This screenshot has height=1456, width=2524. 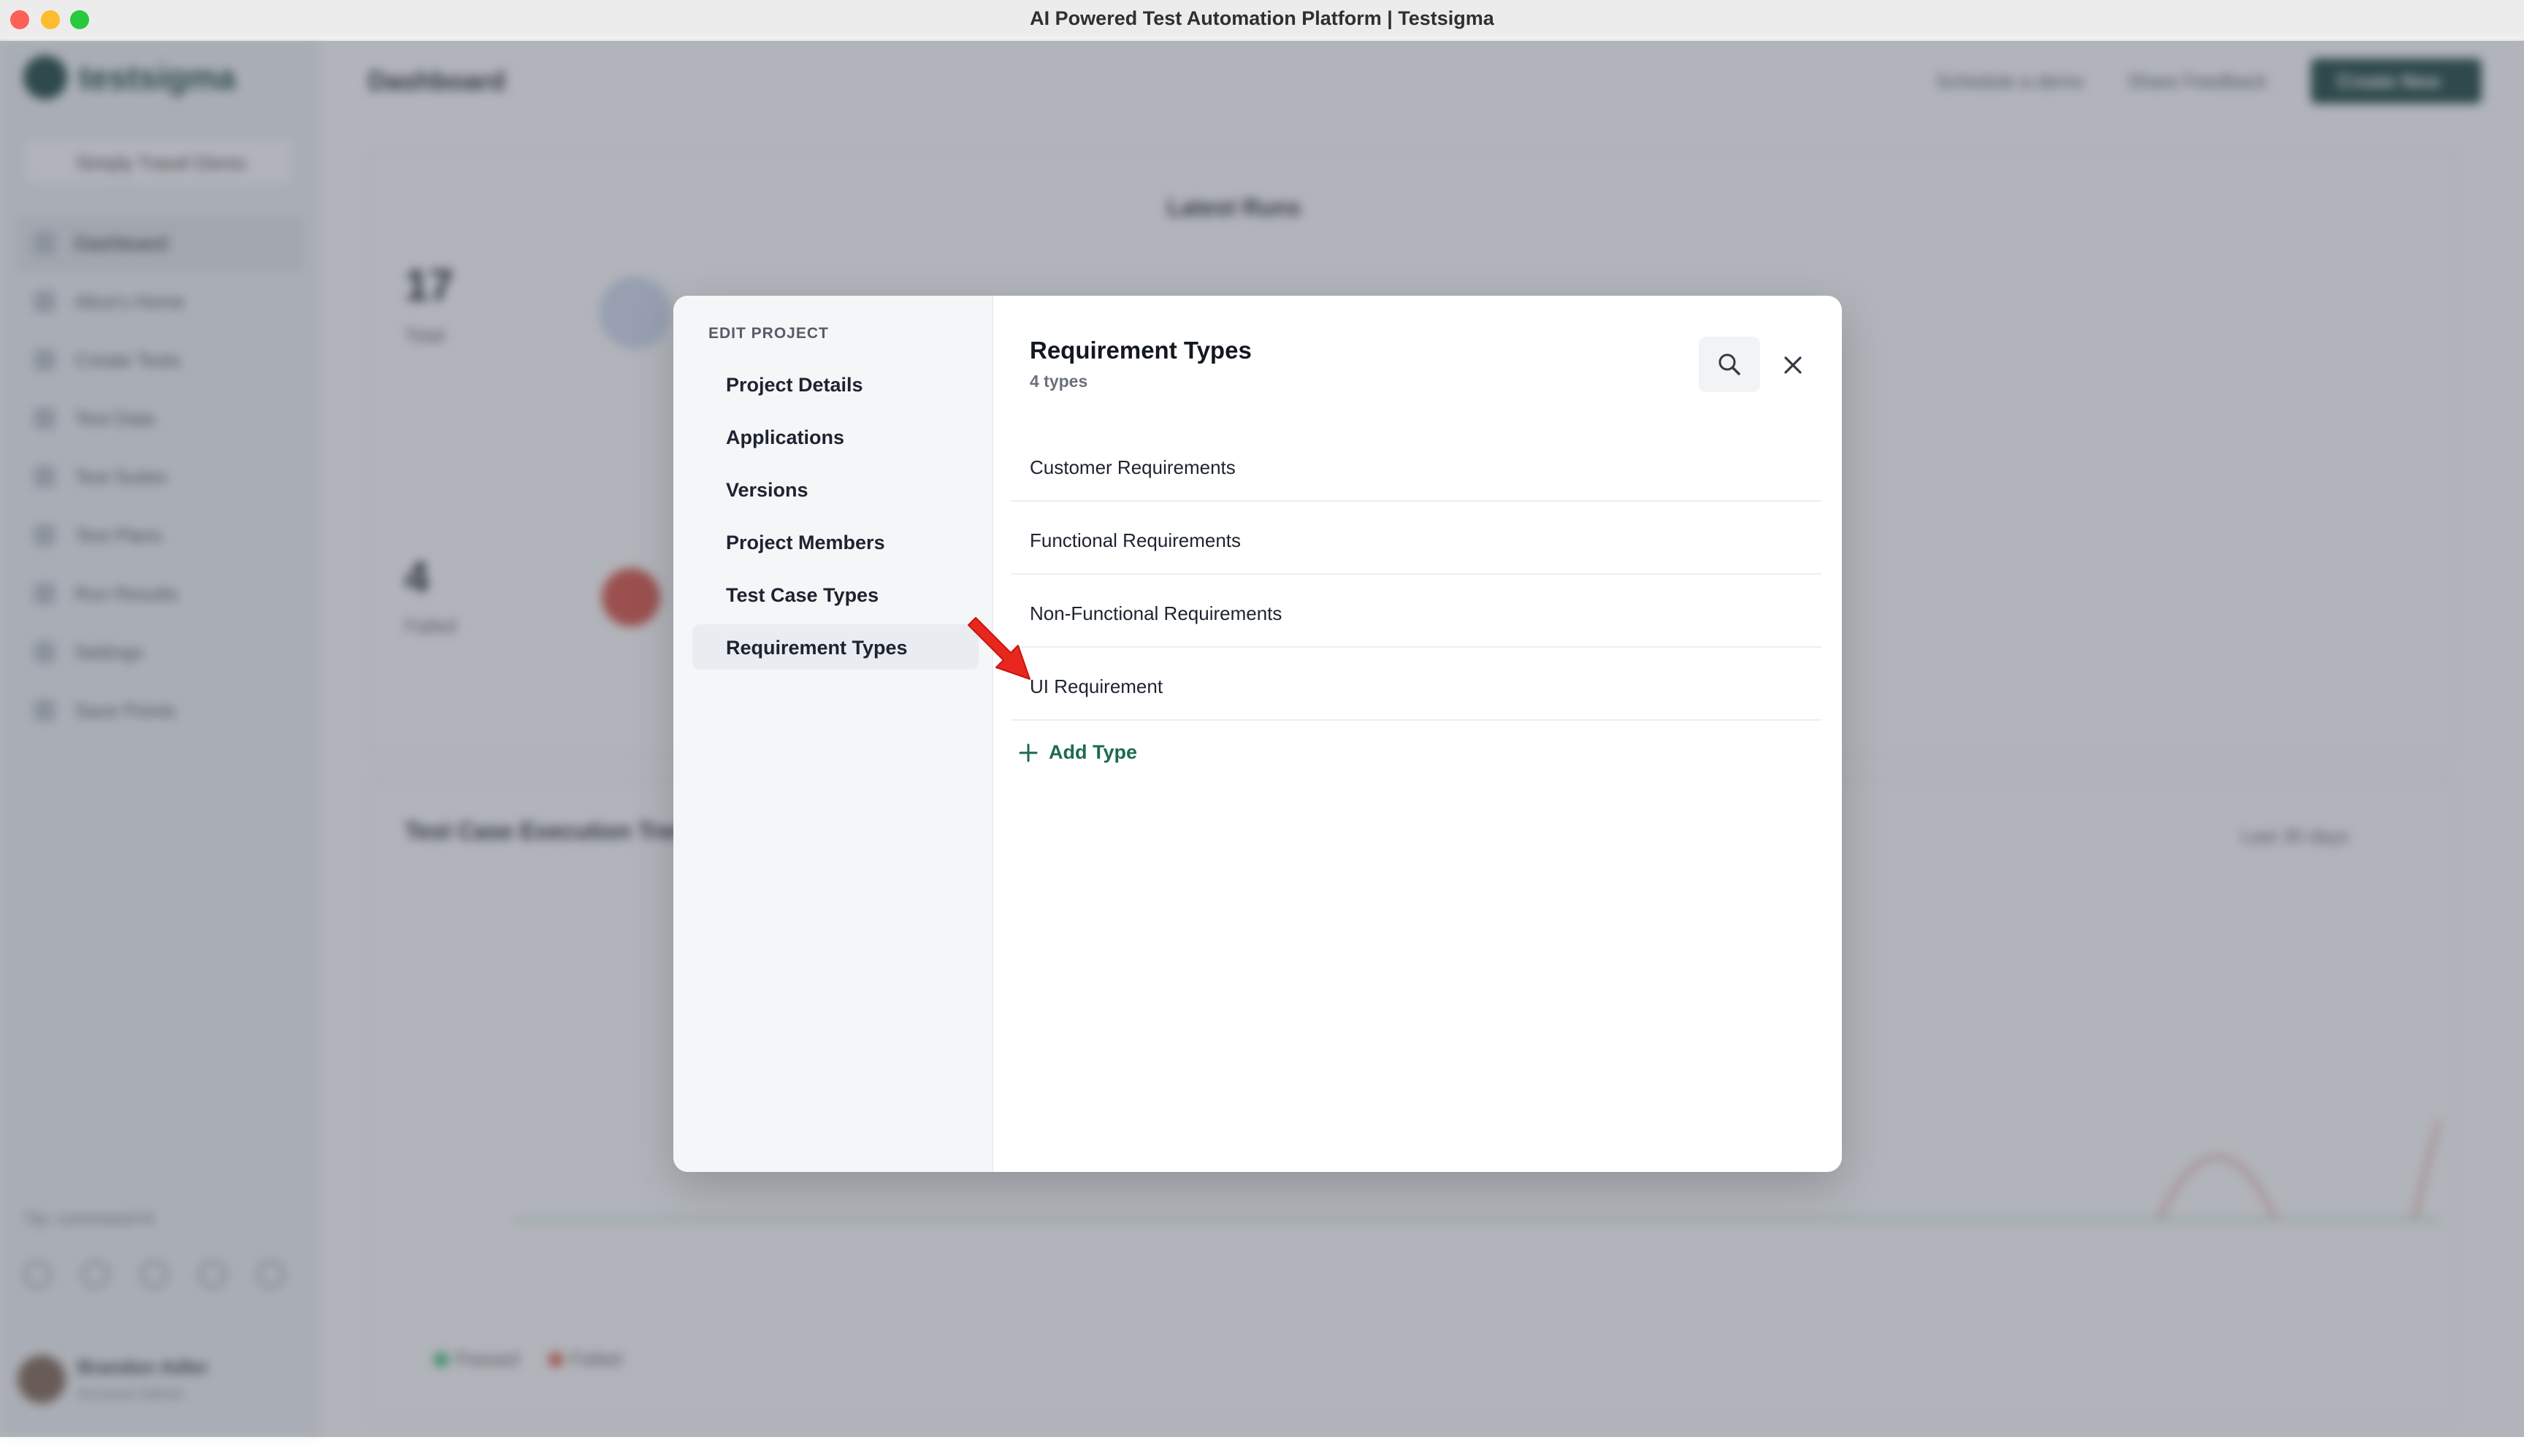 I want to click on menu-project-details: Project Details, so click(x=835, y=384).